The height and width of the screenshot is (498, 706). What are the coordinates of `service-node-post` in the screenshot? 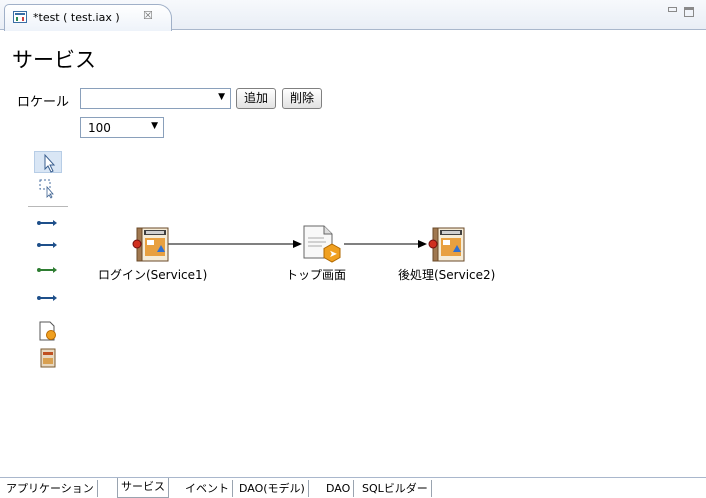 It's located at (446, 245).